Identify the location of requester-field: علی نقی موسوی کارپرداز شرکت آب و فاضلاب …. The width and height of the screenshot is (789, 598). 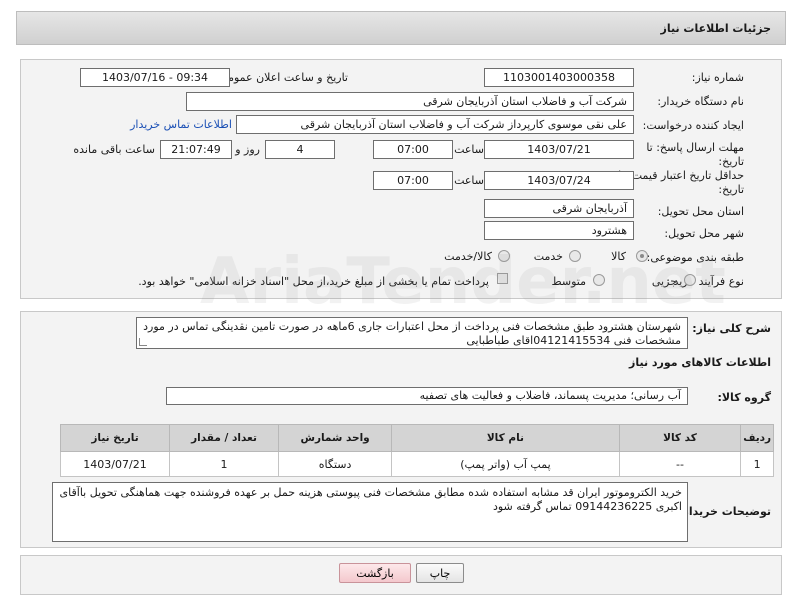
(435, 124).